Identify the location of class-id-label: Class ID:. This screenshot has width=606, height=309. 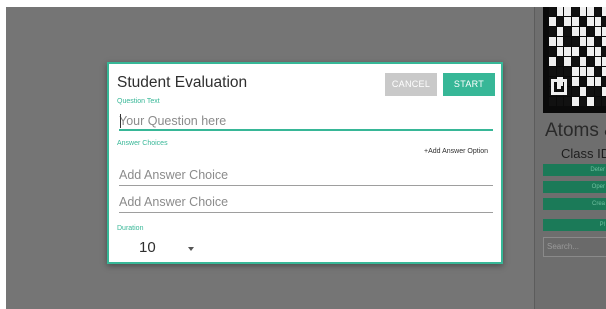
(583, 153).